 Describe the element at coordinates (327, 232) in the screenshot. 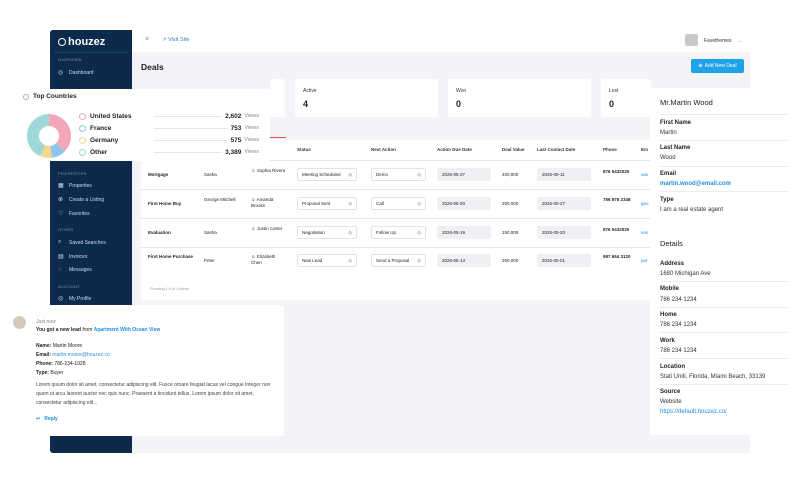

I see `status-select: Negotiation ◇` at that location.